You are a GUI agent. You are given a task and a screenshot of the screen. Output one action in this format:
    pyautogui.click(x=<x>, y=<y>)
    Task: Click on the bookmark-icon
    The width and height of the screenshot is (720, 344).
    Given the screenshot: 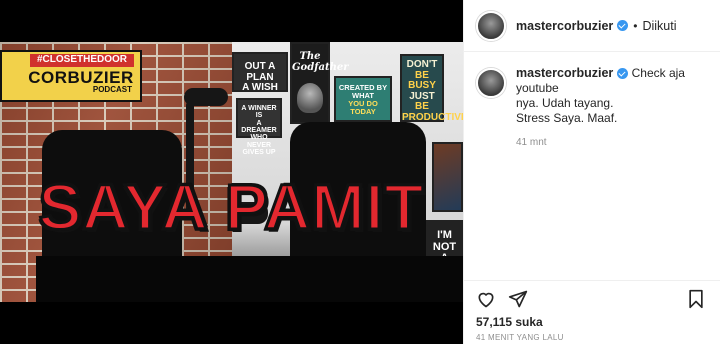 What is the action you would take?
    pyautogui.click(x=696, y=299)
    